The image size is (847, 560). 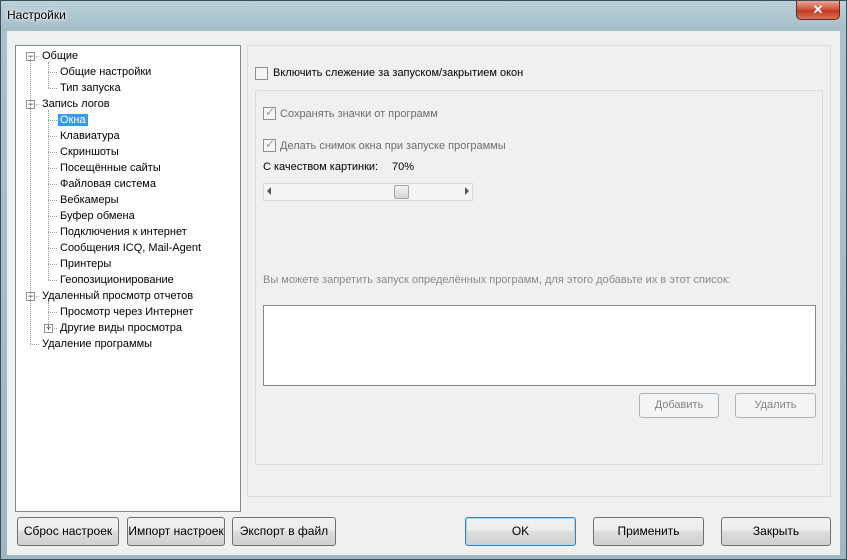 I want to click on import-settings-button: Импорт настроек, so click(x=176, y=531).